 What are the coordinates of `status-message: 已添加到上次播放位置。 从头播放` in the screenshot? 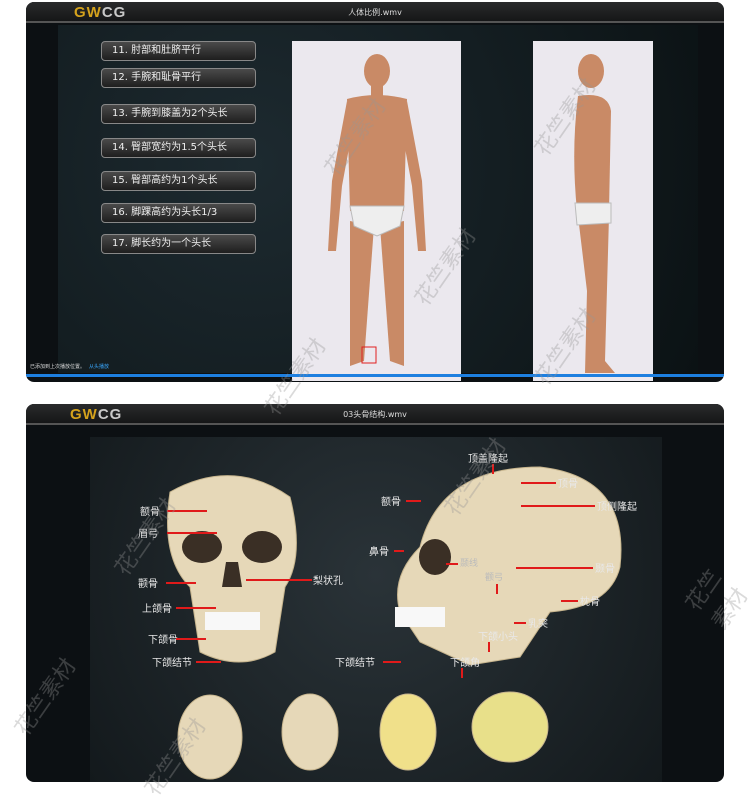 It's located at (69, 366).